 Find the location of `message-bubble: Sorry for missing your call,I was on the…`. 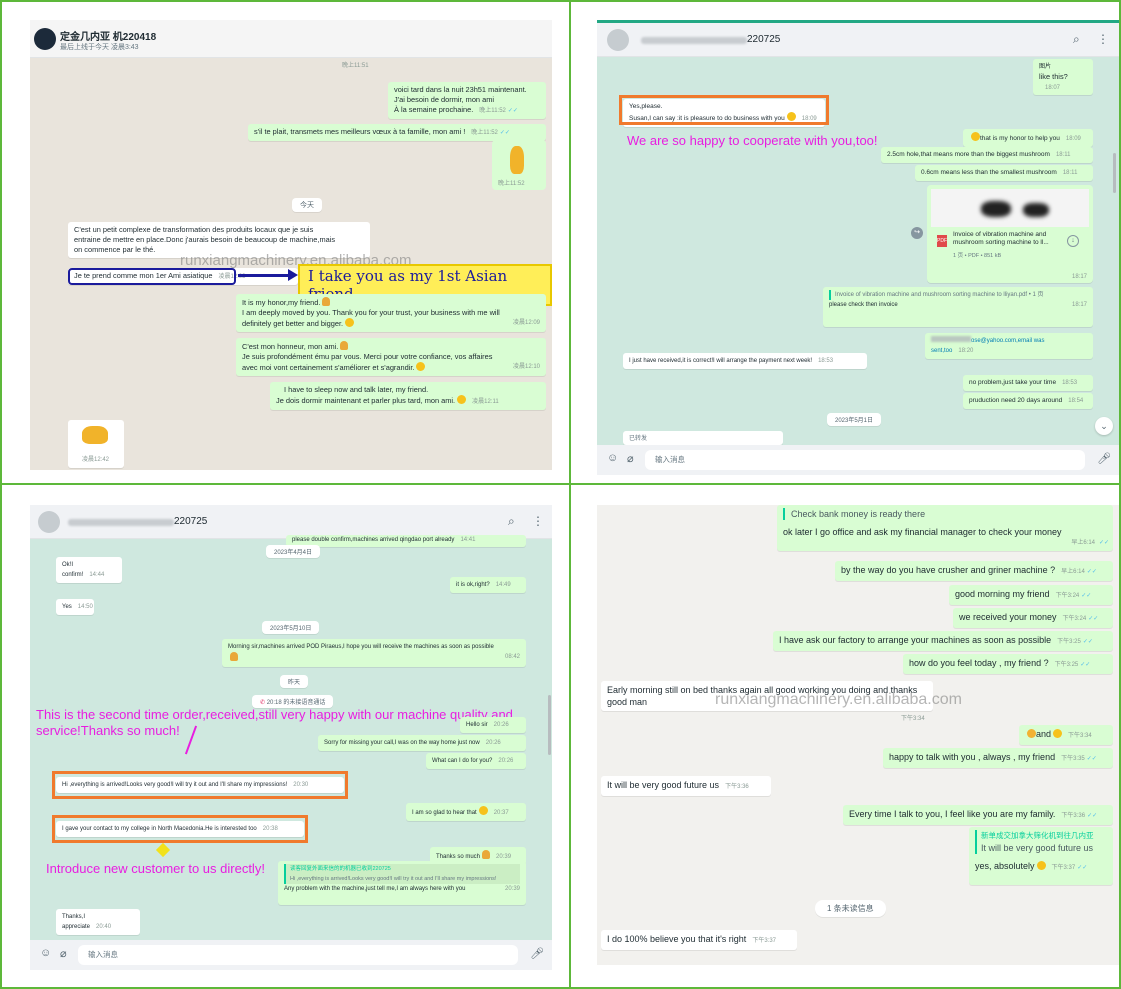

message-bubble: Sorry for missing your call,I was on the… is located at coordinates (422, 743).